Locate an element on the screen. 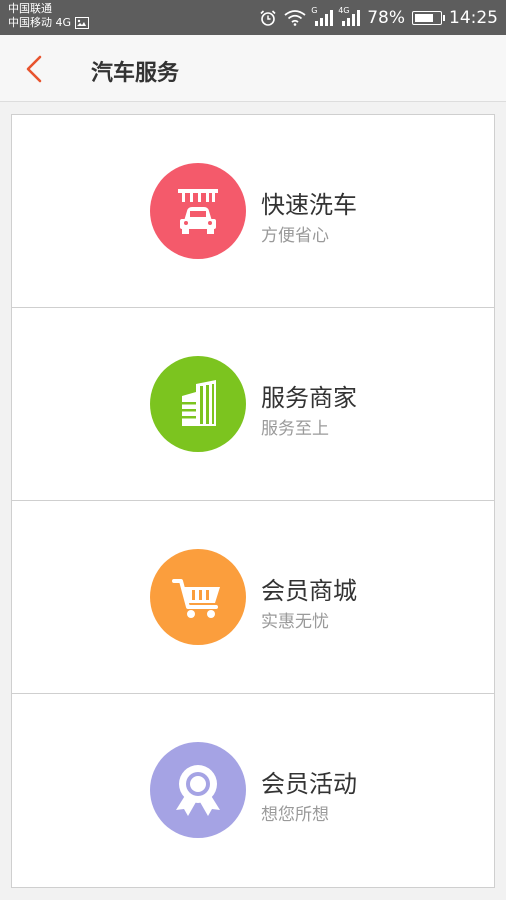 Image resolution: width=506 pixels, height=900 pixels. gallery-icon is located at coordinates (82, 23).